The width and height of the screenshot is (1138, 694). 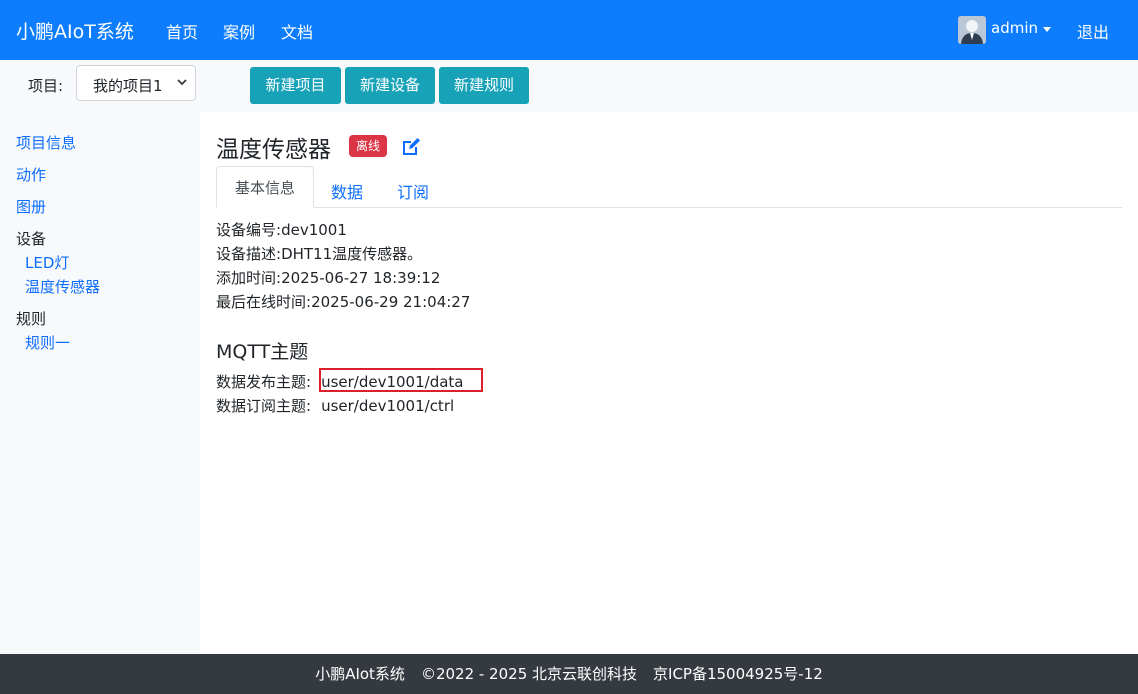 I want to click on sidebar-rules-header: 规则, so click(x=31, y=319).